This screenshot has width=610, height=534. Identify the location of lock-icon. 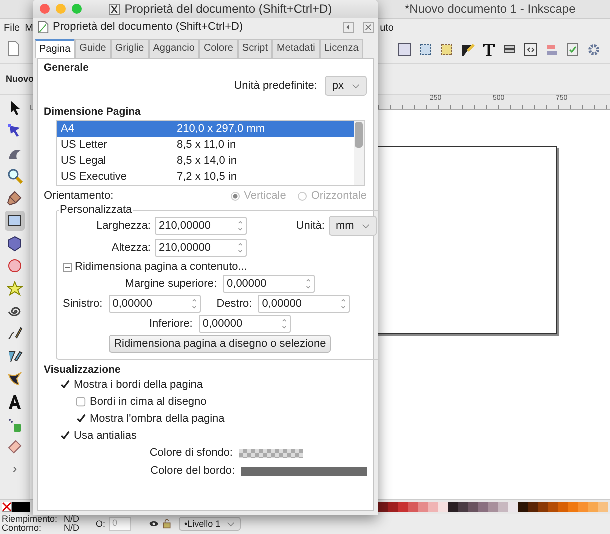
(167, 524).